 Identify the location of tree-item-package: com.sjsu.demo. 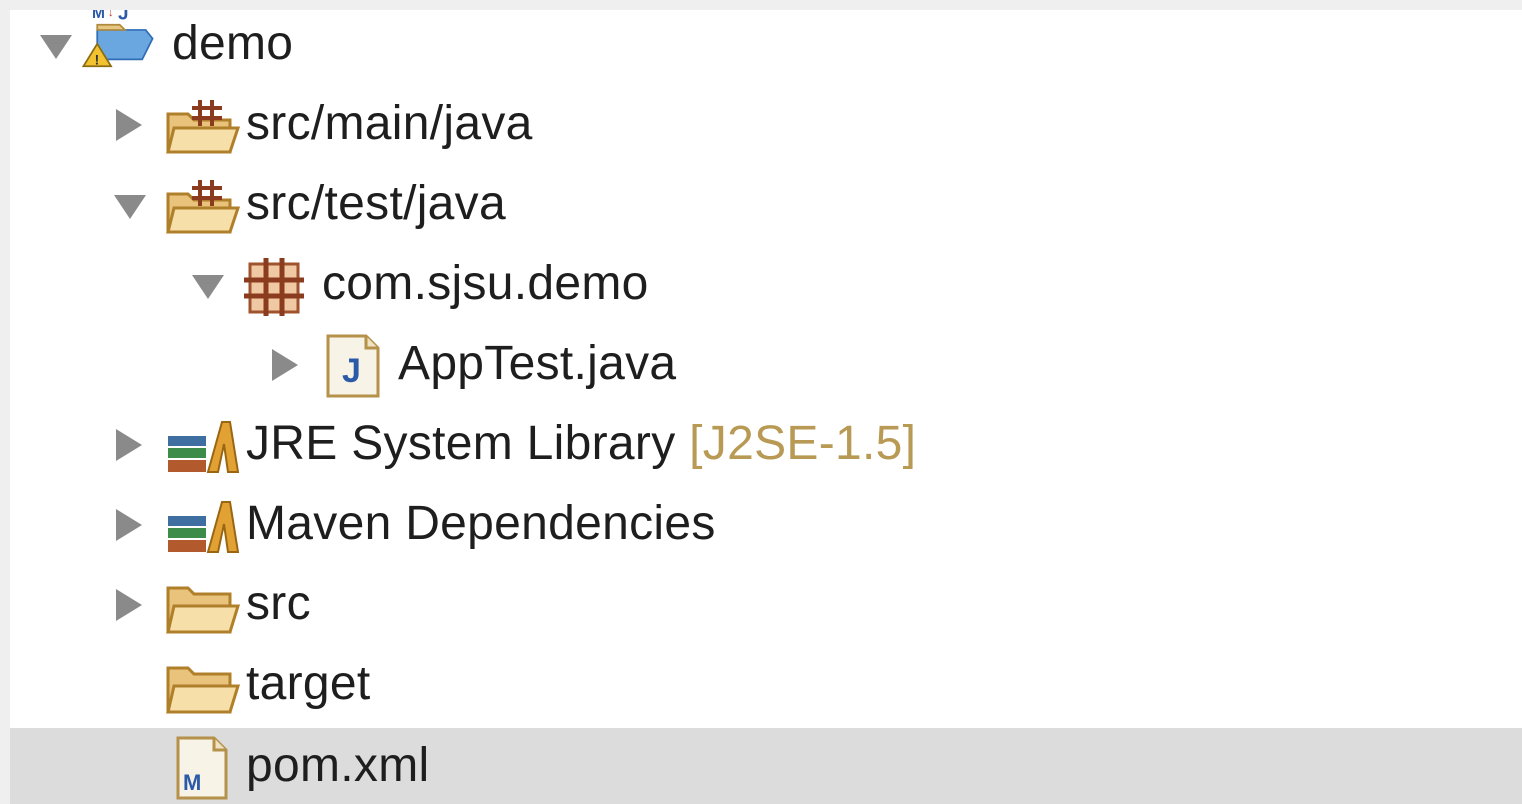
(766, 284).